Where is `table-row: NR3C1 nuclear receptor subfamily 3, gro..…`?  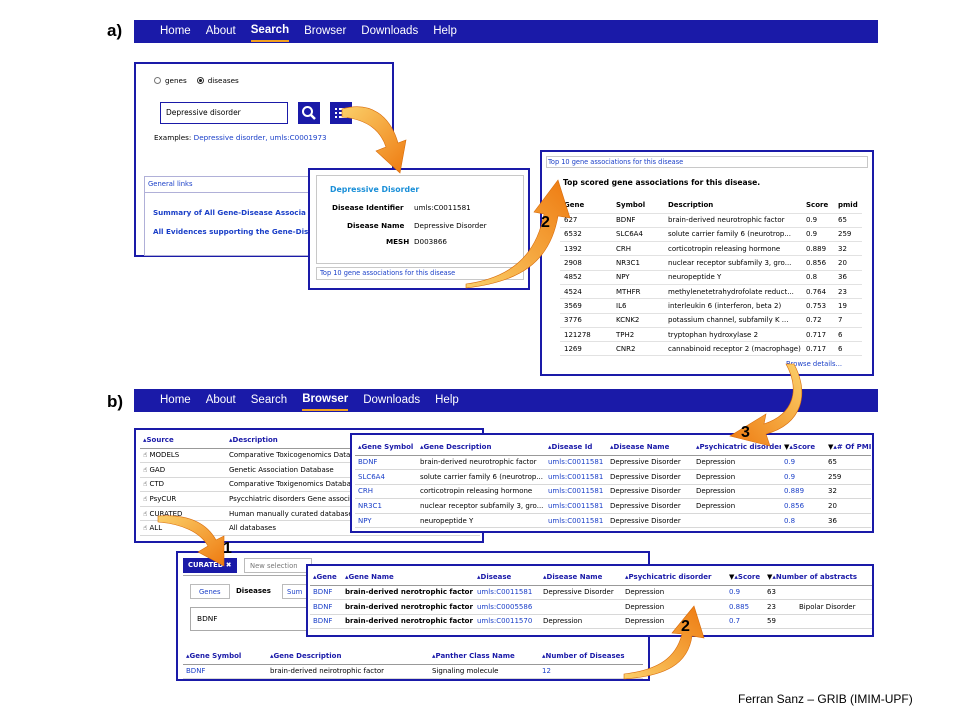 table-row: NR3C1 nuclear receptor subfamily 3, gro..… is located at coordinates (613, 506).